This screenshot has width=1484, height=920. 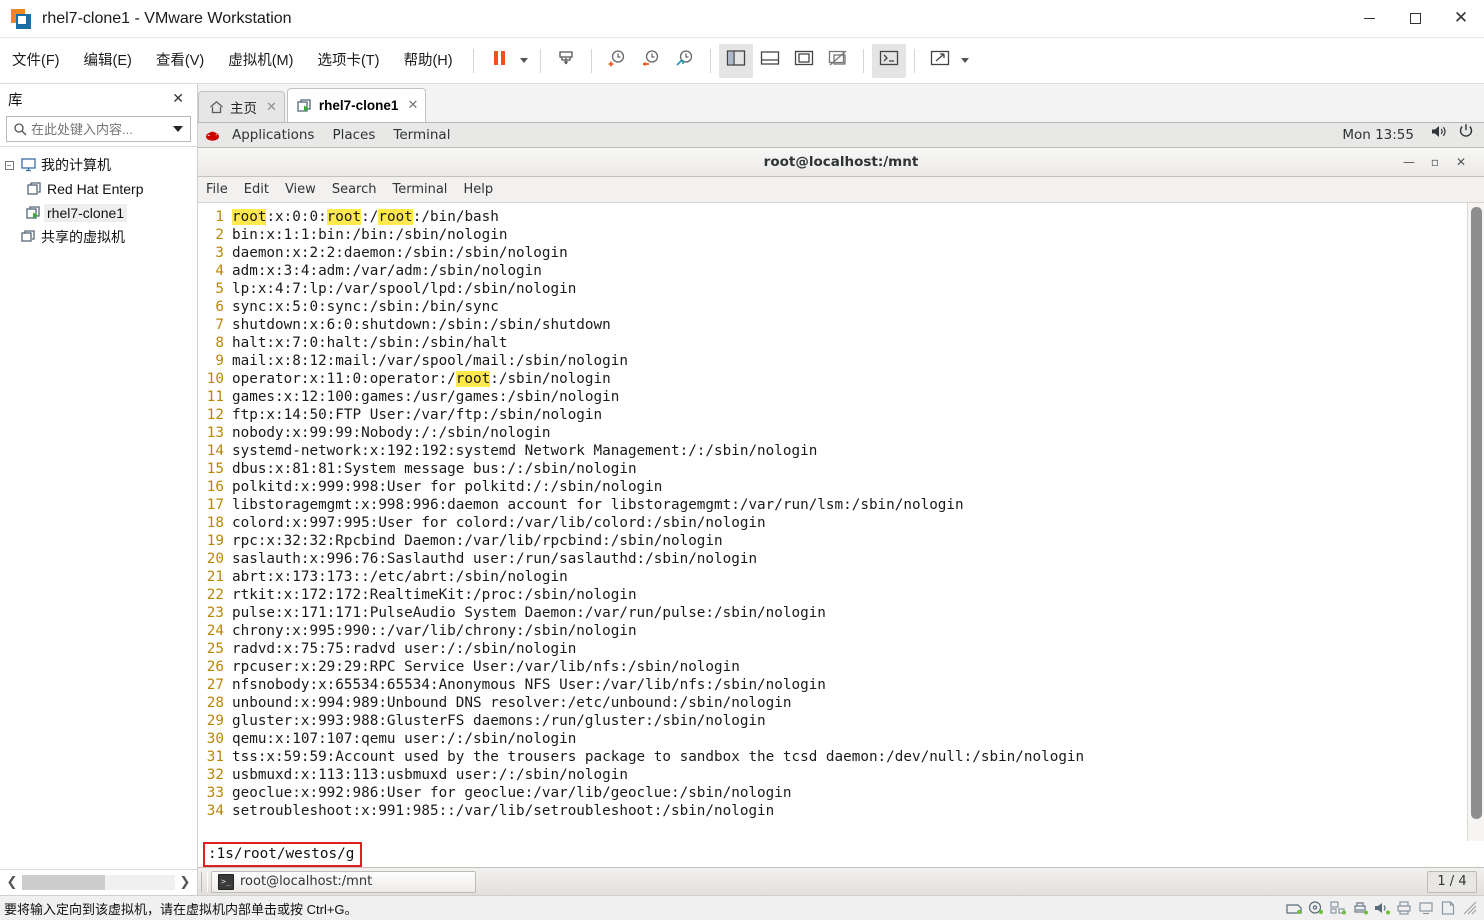 I want to click on scroll-left-icon: ❮, so click(x=12, y=883).